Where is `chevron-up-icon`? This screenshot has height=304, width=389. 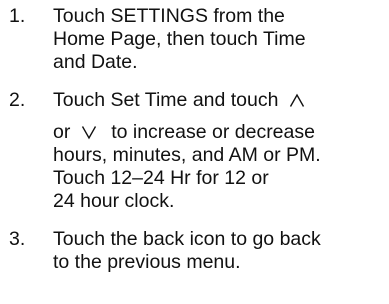 chevron-up-icon is located at coordinates (297, 100).